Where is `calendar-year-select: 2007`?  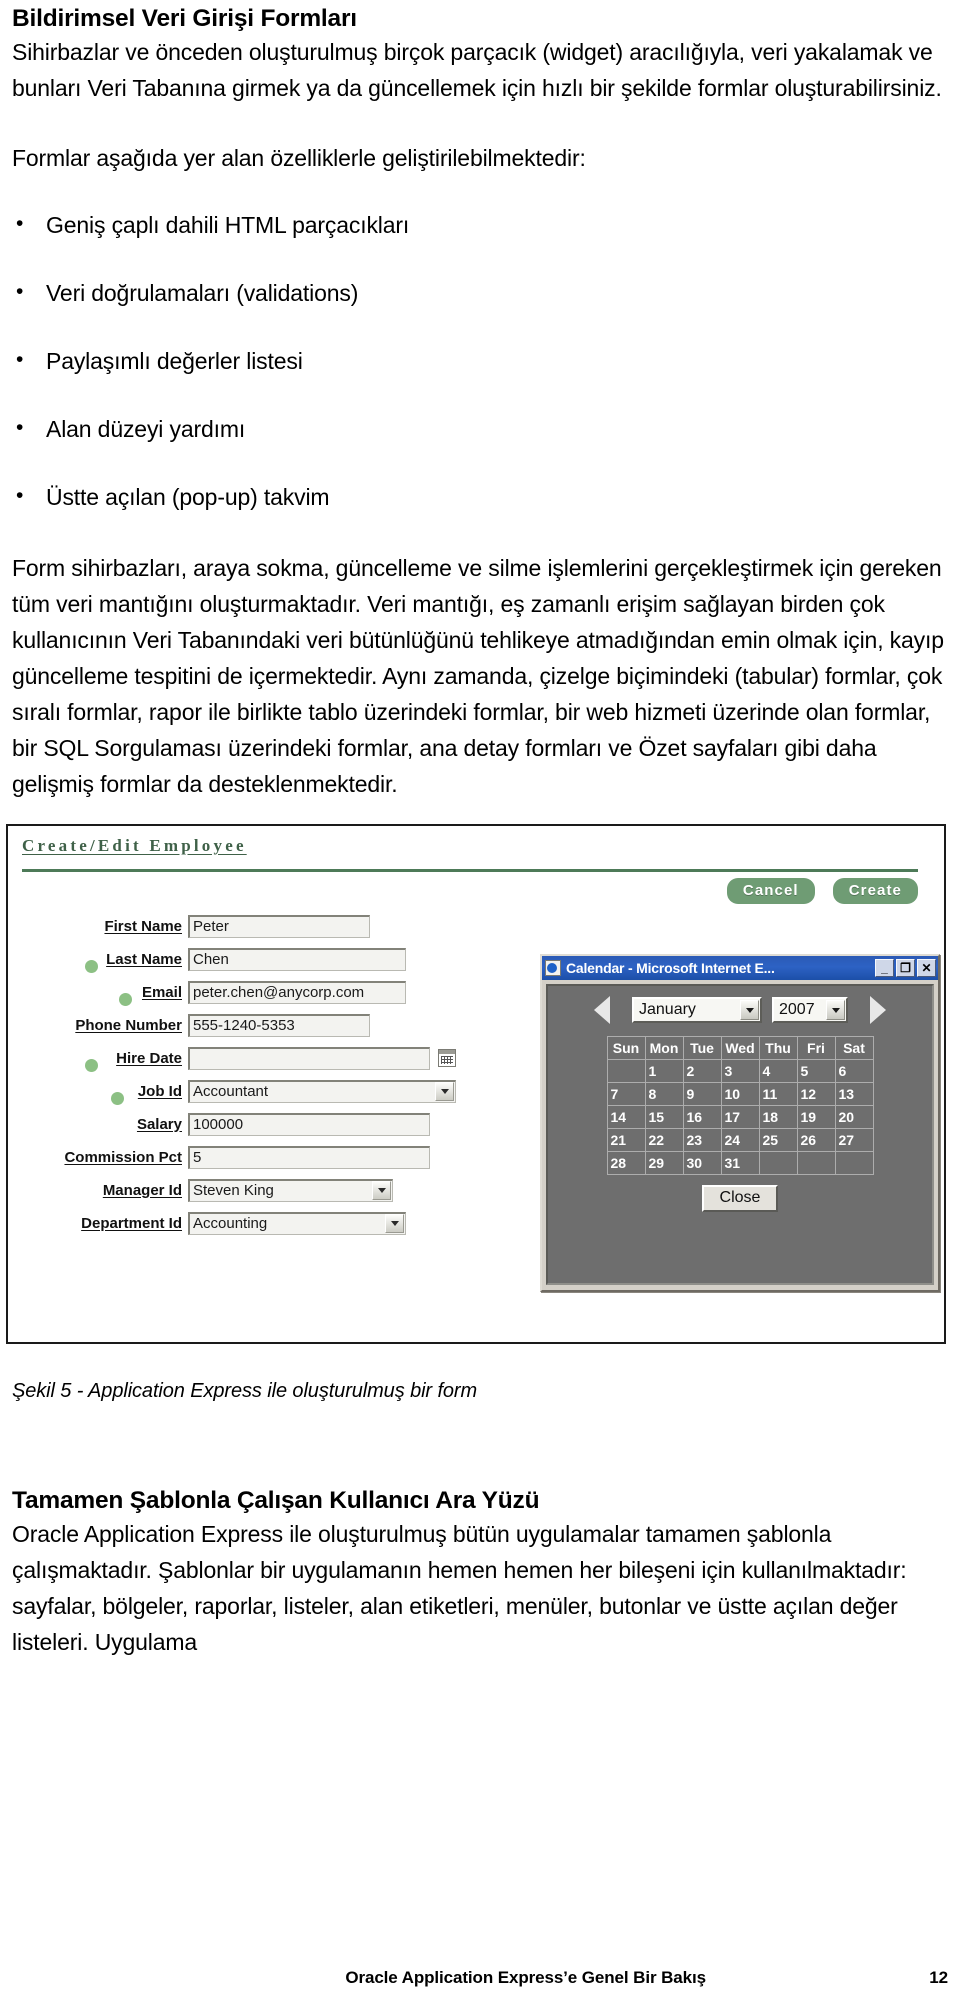 calendar-year-select: 2007 is located at coordinates (810, 1010).